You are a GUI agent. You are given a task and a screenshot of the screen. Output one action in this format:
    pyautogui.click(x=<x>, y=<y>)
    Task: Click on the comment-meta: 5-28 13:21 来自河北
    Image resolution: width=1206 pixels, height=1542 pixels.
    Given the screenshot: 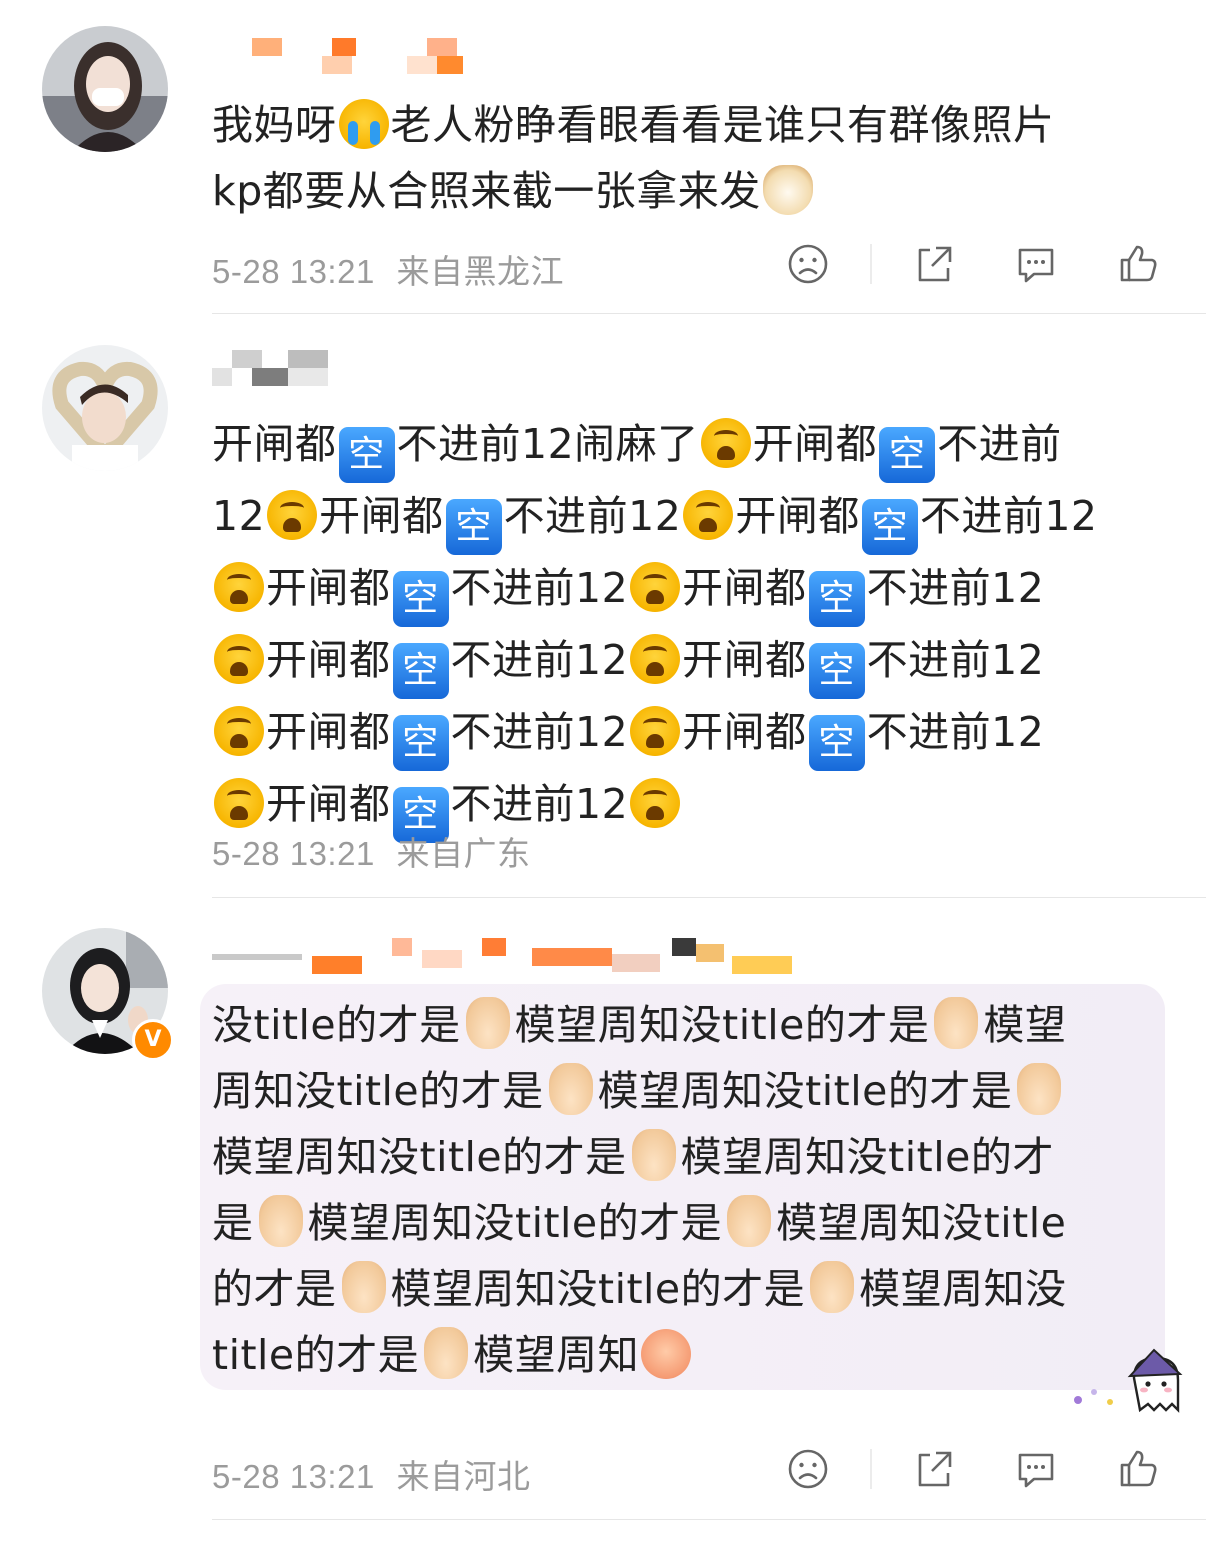 What is the action you would take?
    pyautogui.click(x=371, y=1474)
    